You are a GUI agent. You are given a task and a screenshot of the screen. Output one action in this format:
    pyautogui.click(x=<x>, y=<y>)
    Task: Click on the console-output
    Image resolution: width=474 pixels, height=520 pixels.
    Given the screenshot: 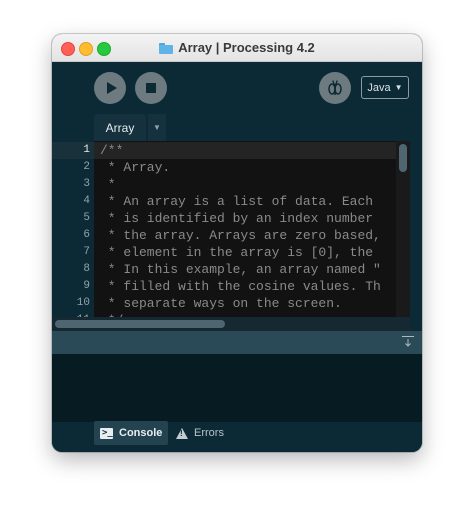 What is the action you would take?
    pyautogui.click(x=237, y=388)
    